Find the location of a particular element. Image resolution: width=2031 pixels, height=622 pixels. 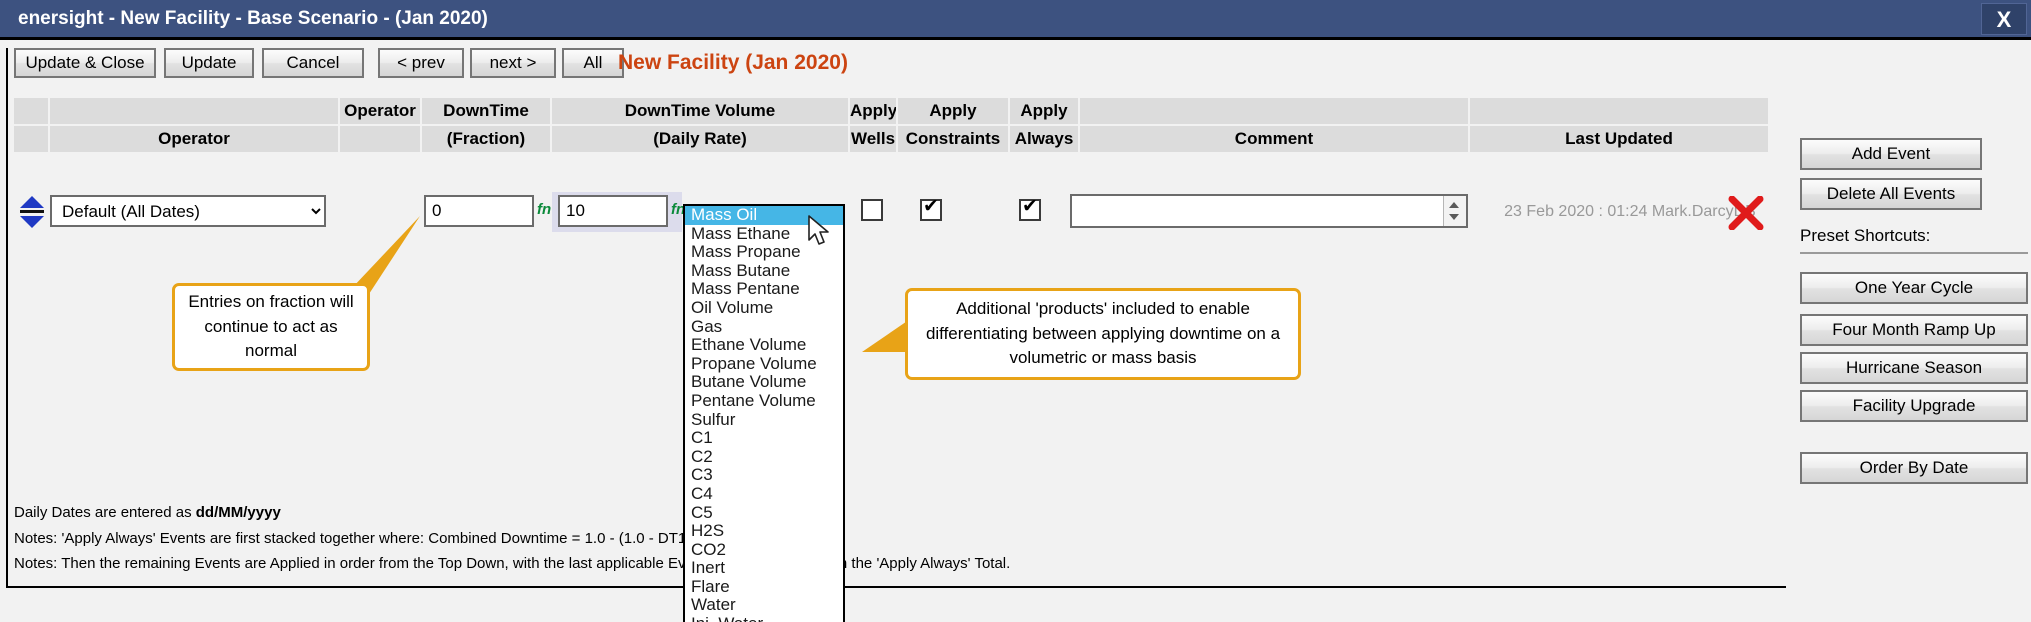

header-daily-rate: (Daily Rate) is located at coordinates (700, 139).